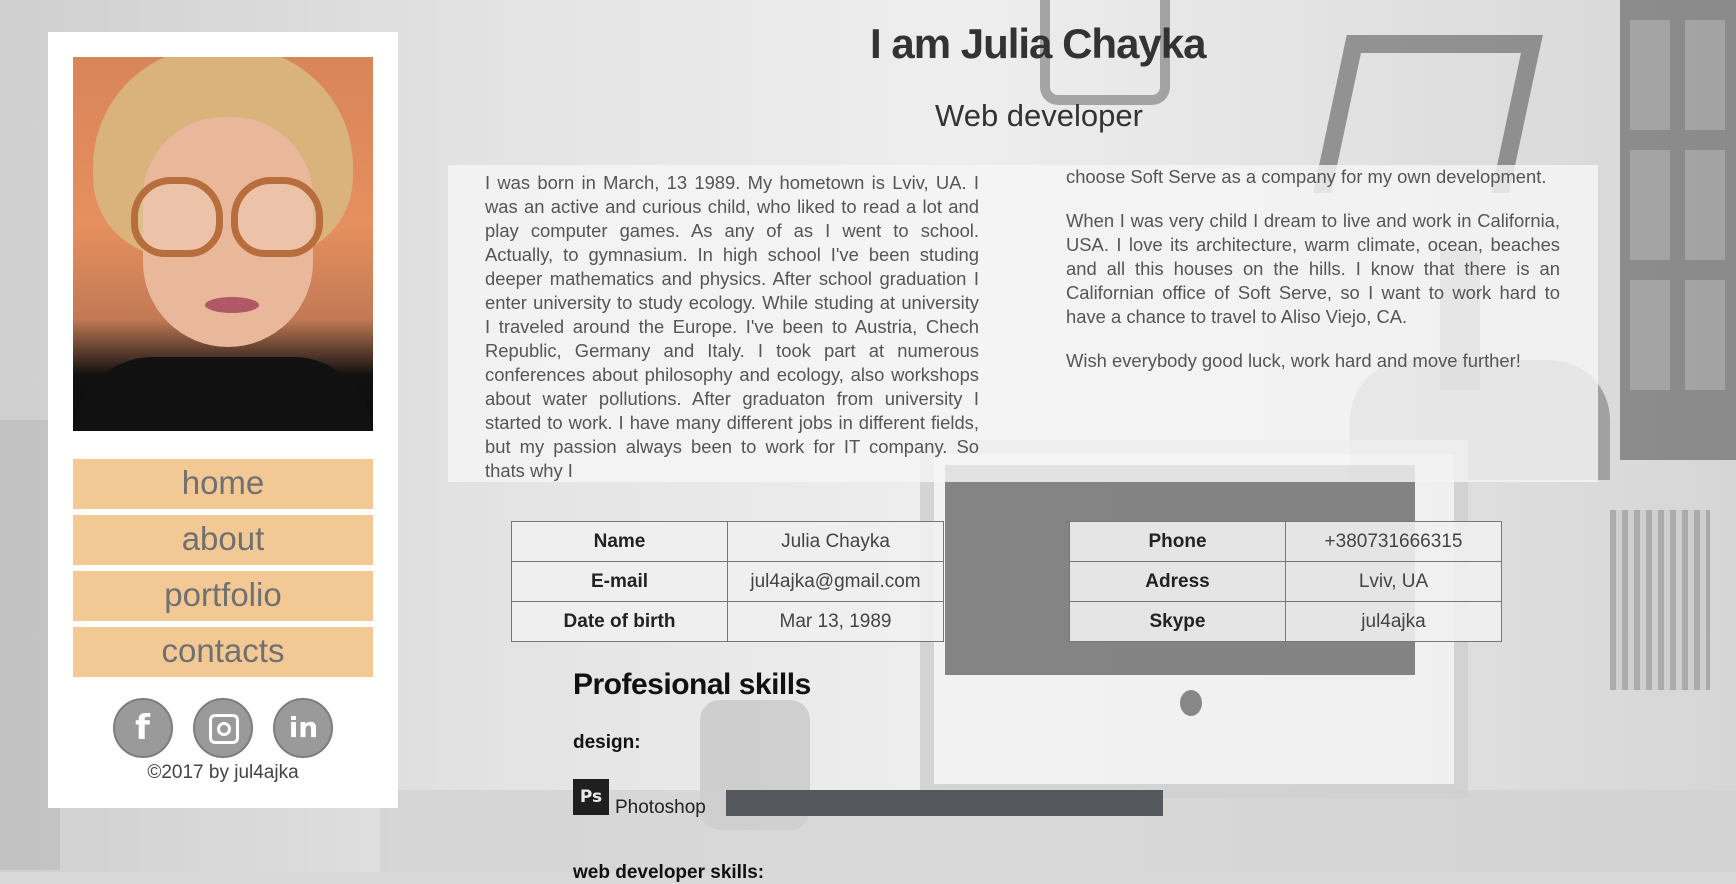 This screenshot has width=1736, height=884. Describe the element at coordinates (223, 244) in the screenshot. I see `profile-photo` at that location.